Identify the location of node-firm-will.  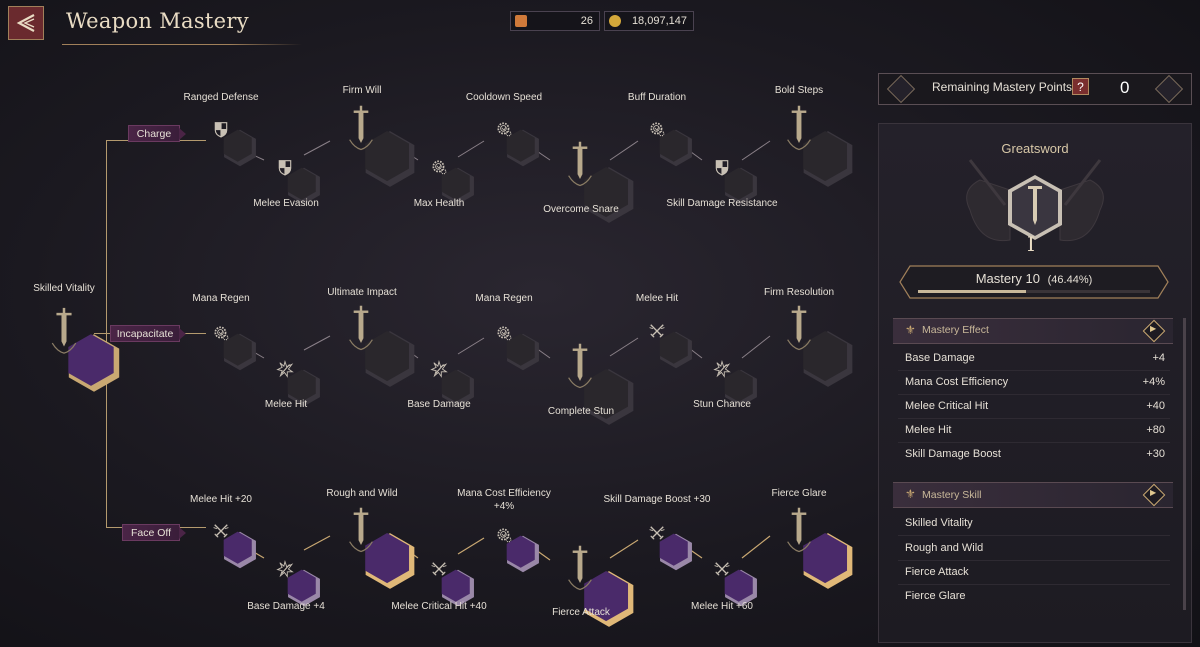
(361, 130).